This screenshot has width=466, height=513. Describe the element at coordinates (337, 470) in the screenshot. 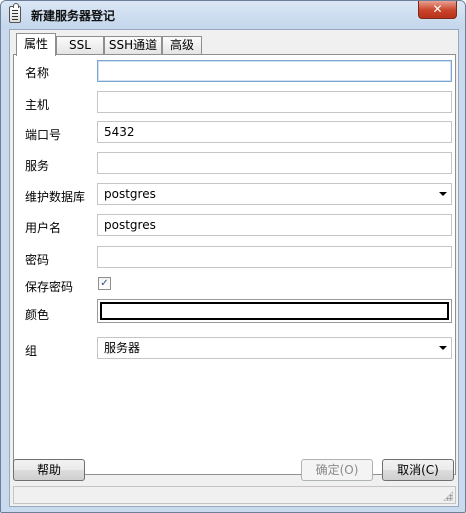

I see `ok-button: 确定(O)` at that location.